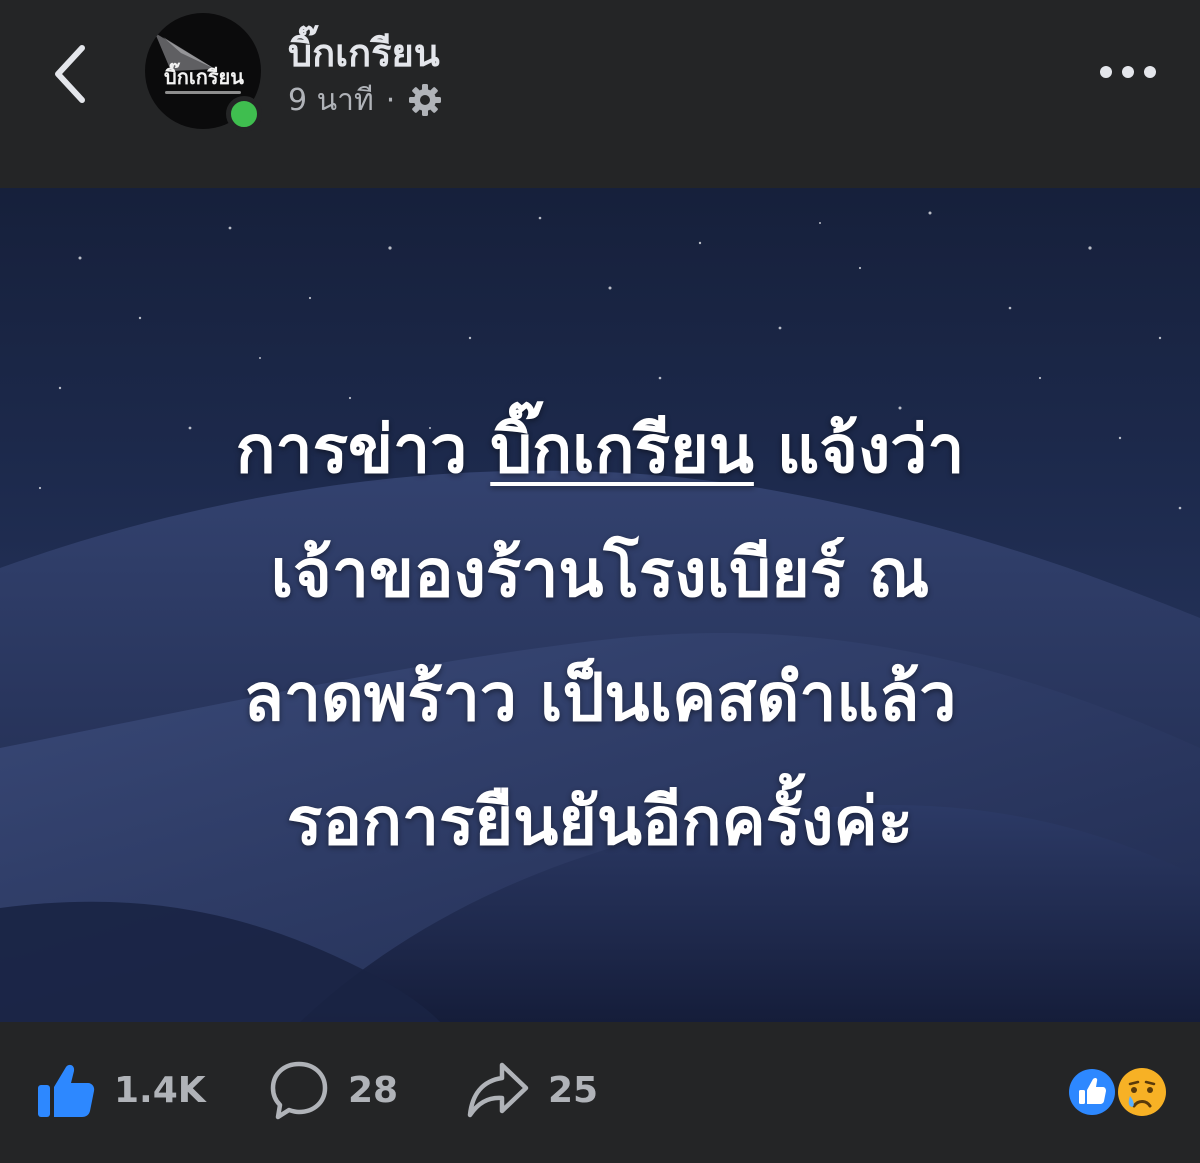 The width and height of the screenshot is (1200, 1163). I want to click on post-line-1-prefix: การข่าว, so click(363, 449).